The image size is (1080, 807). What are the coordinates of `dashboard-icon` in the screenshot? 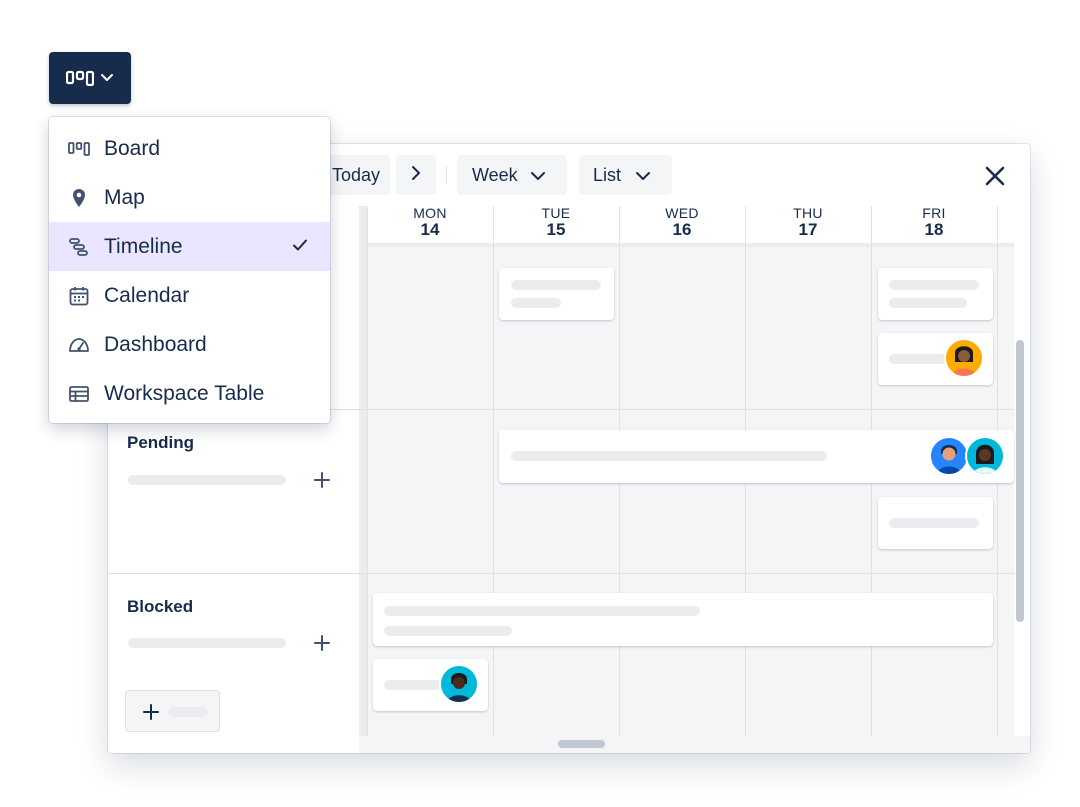 It's located at (79, 345).